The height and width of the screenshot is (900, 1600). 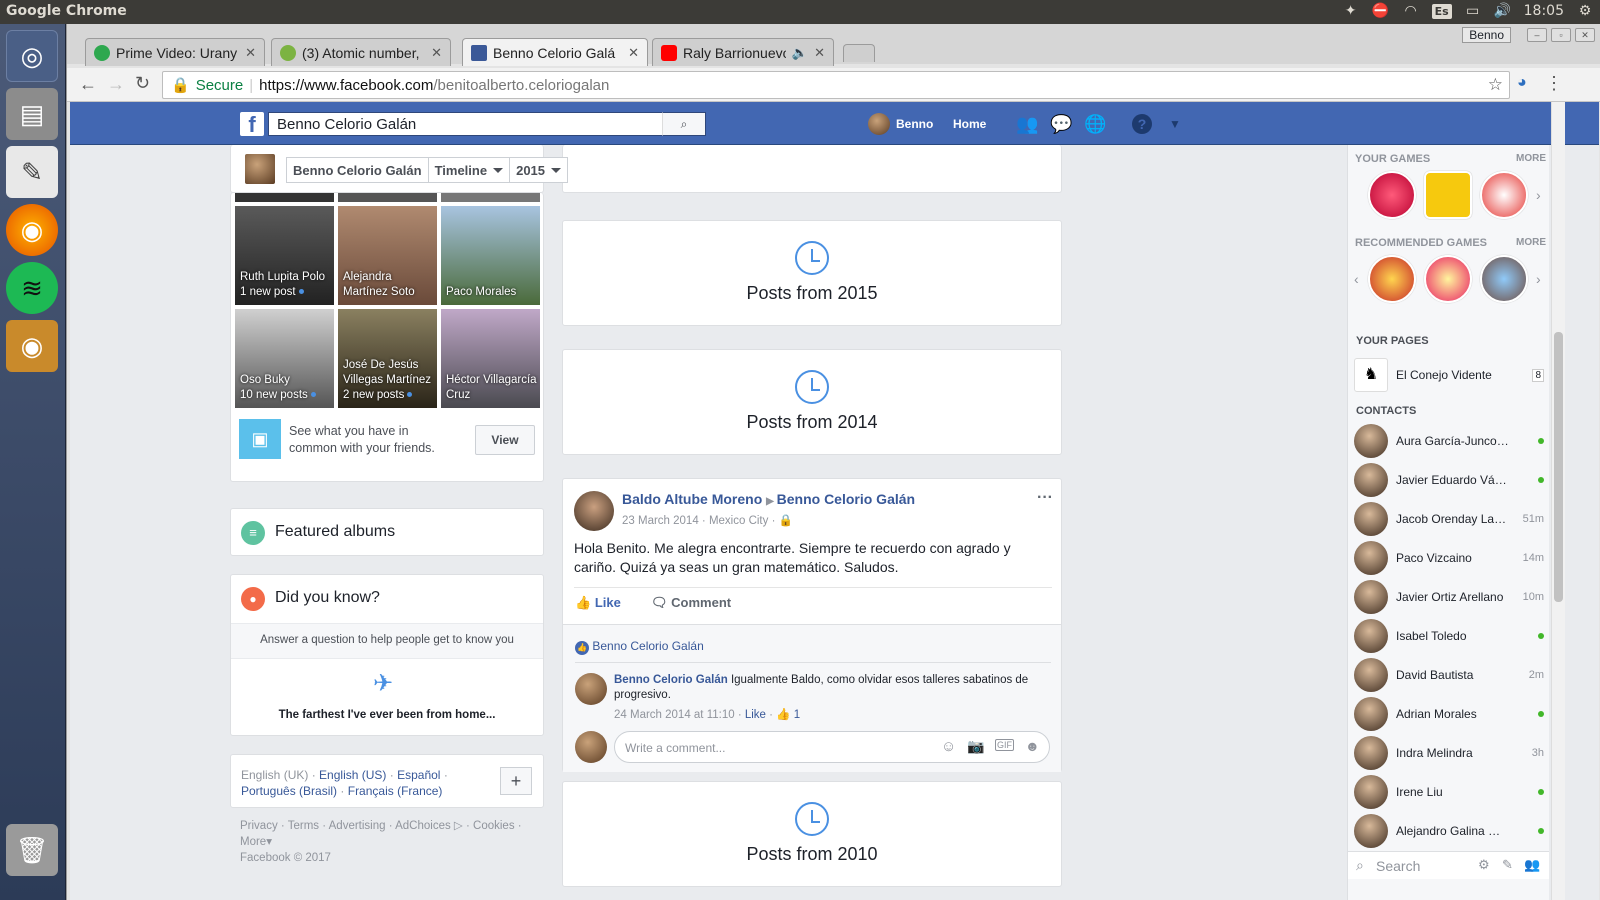 I want to click on timeline-nav-name: Benno Celorio Galán, so click(x=358, y=170).